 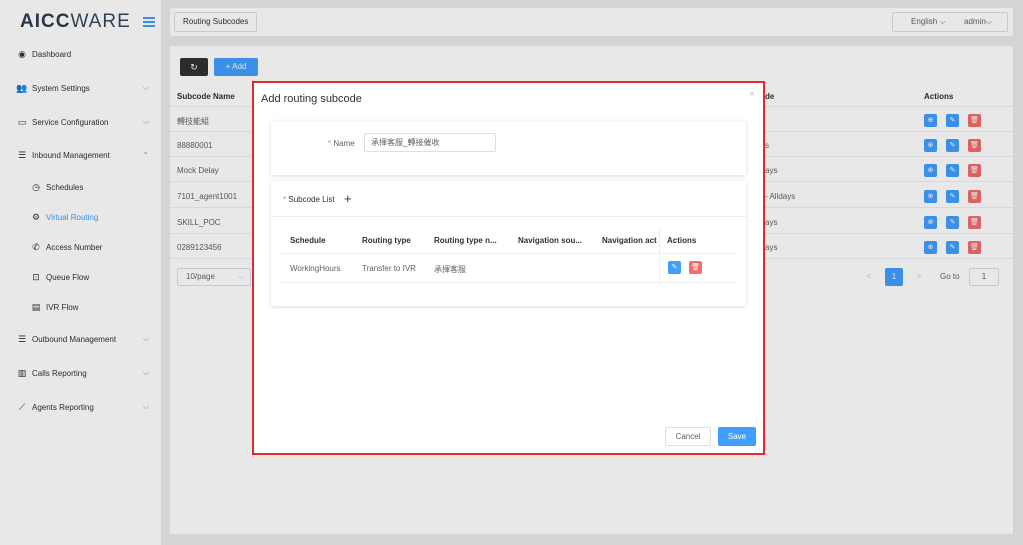 What do you see at coordinates (688, 436) in the screenshot?
I see `cancel-button: Cancel` at bounding box center [688, 436].